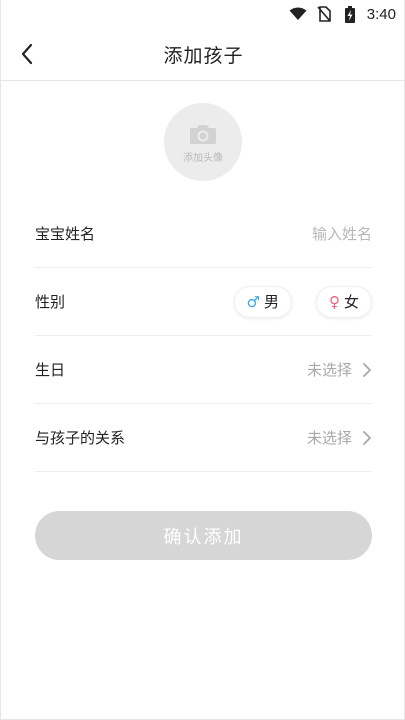 The width and height of the screenshot is (405, 720). What do you see at coordinates (350, 14) in the screenshot?
I see `battery-charging-icon` at bounding box center [350, 14].